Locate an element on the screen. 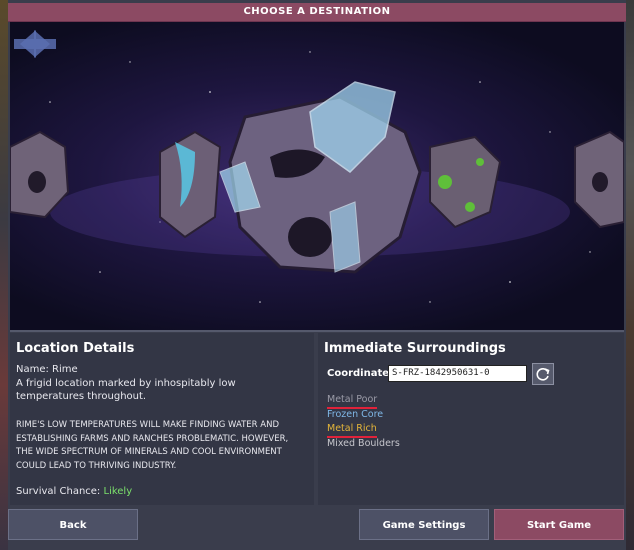 The image size is (634, 550). refresh-button is located at coordinates (543, 374).